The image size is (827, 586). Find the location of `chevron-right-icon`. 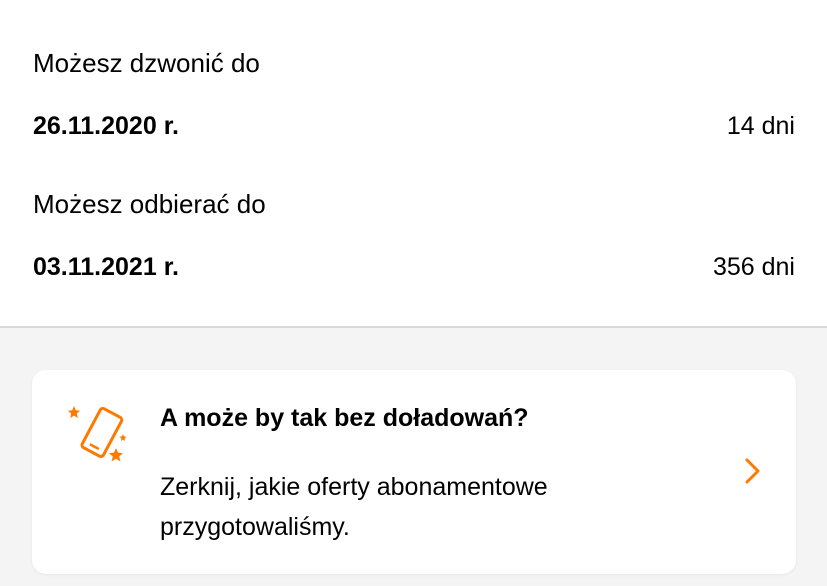

chevron-right-icon is located at coordinates (753, 471).